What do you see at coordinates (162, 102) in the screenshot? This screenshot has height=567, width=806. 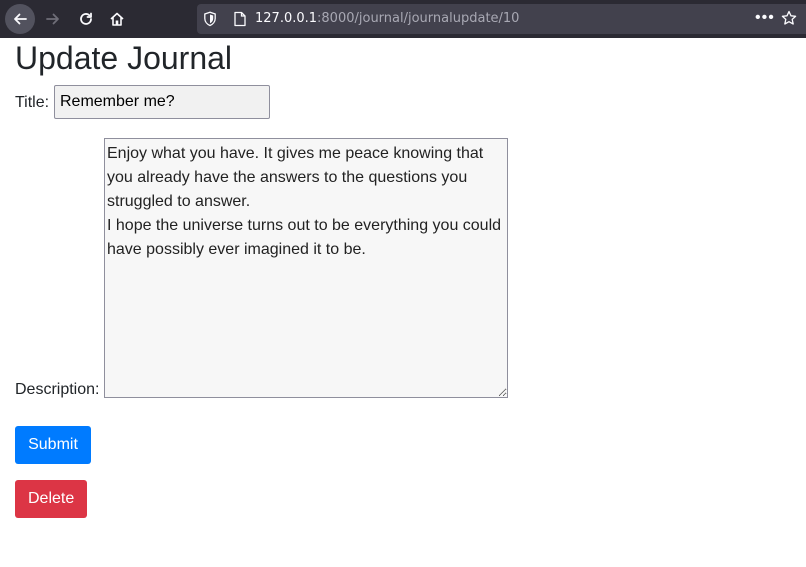 I see `title-input` at bounding box center [162, 102].